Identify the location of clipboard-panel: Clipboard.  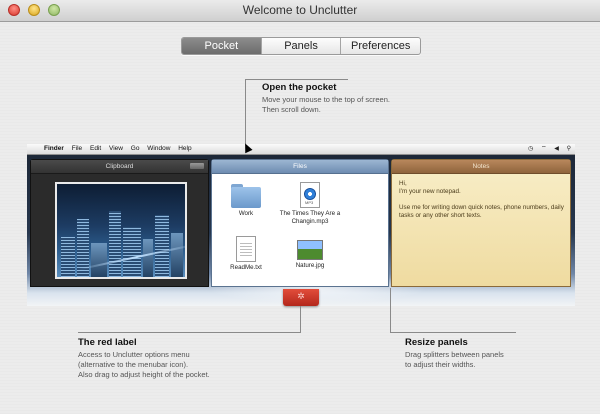
(119, 223).